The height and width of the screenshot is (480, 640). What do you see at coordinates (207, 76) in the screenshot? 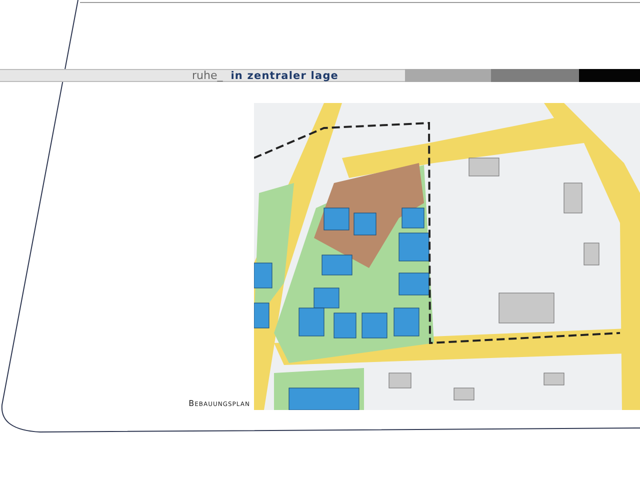
I see `header-prefix: ruhe_` at bounding box center [207, 76].